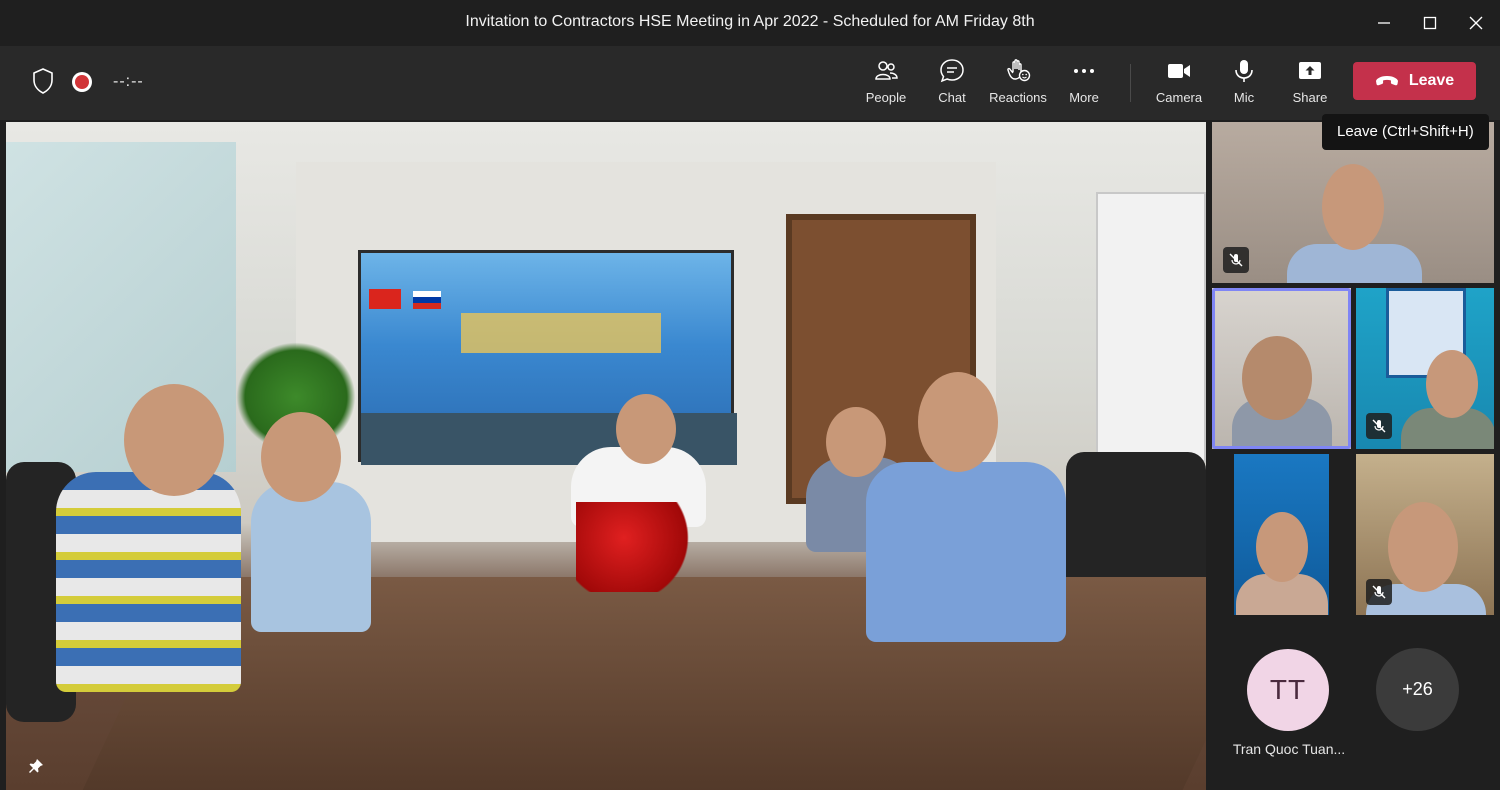 The width and height of the screenshot is (1500, 790). I want to click on vietnam-flag-icon, so click(385, 299).